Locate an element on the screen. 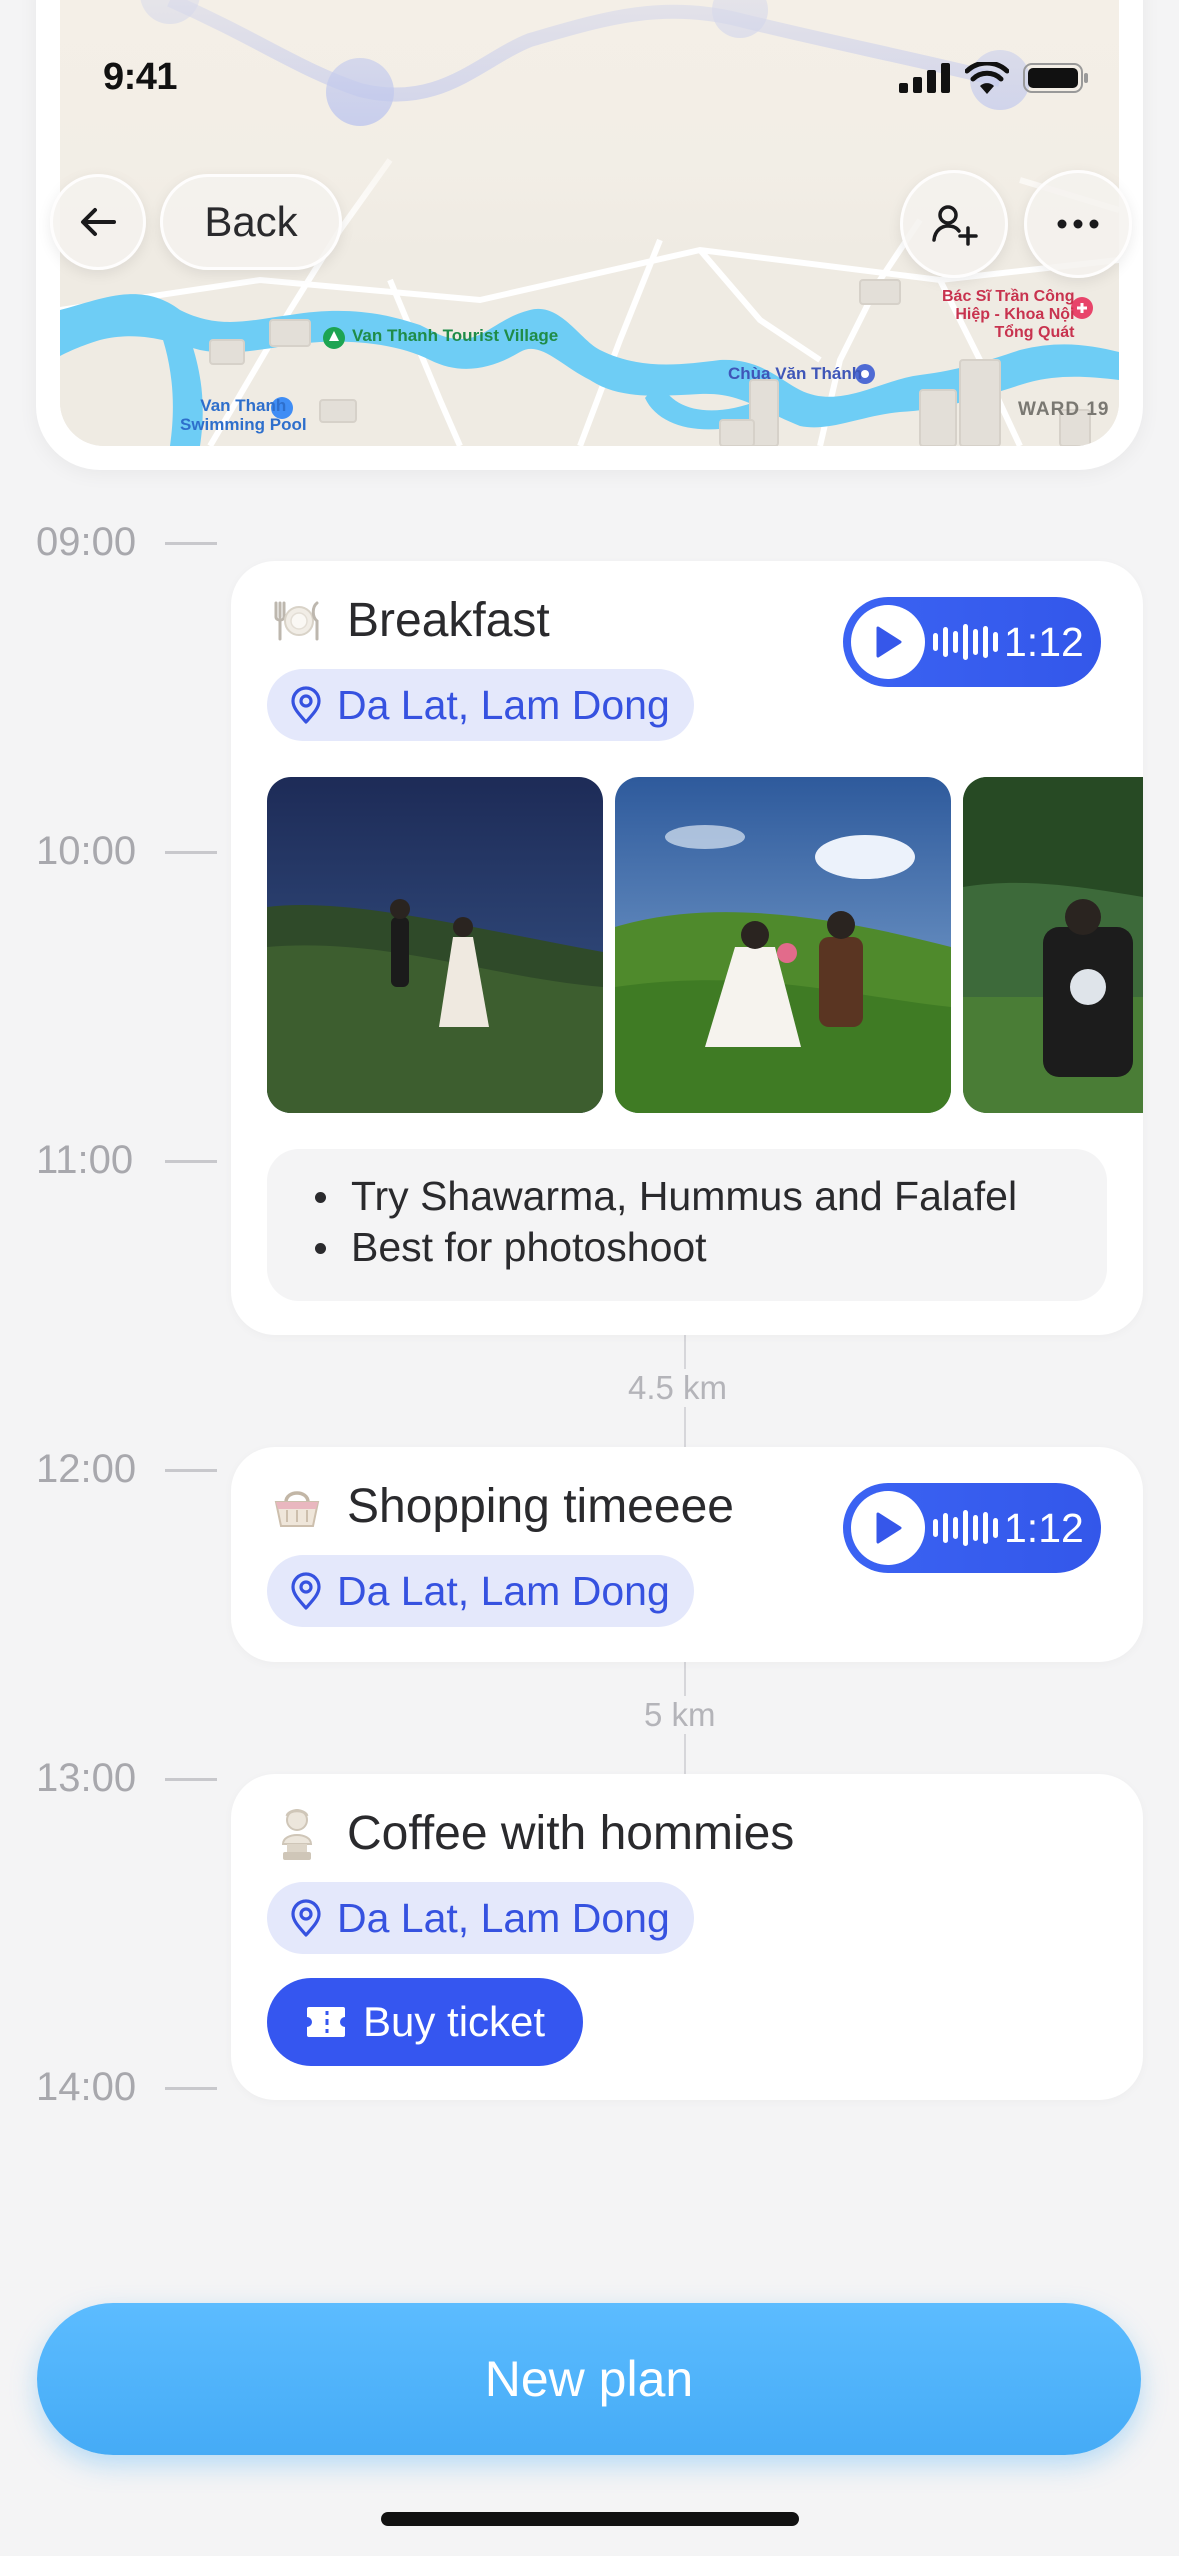 This screenshot has width=1179, height=2556. distance-label: 5 km is located at coordinates (680, 1715).